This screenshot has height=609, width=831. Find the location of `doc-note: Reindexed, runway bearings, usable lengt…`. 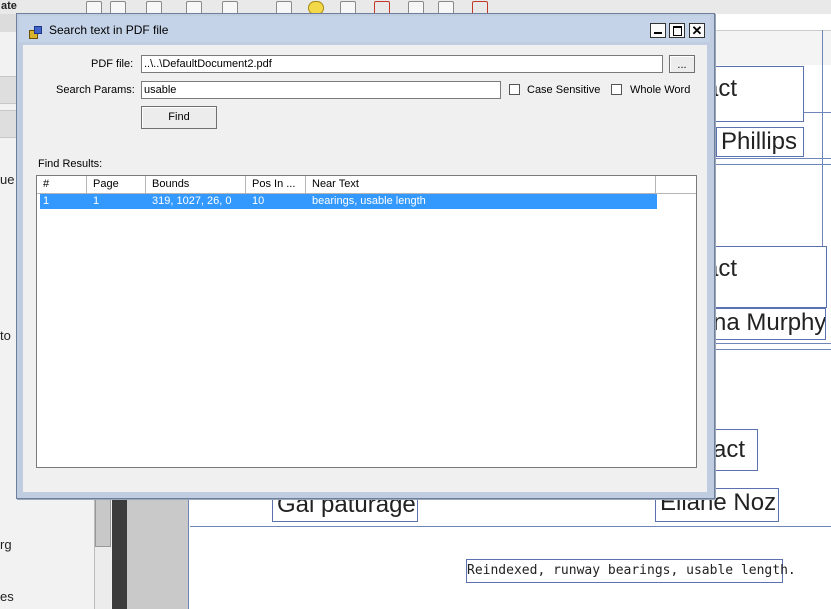

doc-note: Reindexed, runway bearings, usable lengt… is located at coordinates (631, 571).